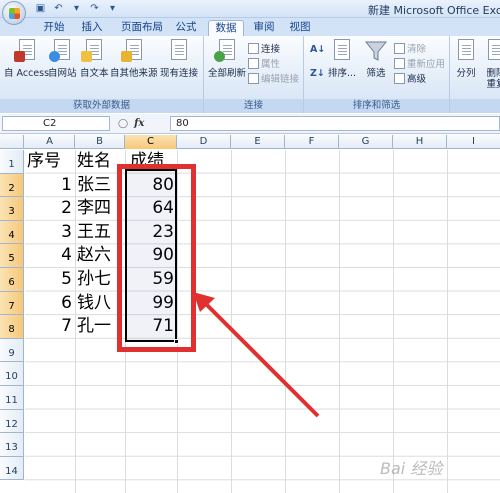 The height and width of the screenshot is (493, 500). I want to click on office-button, so click(14, 13).